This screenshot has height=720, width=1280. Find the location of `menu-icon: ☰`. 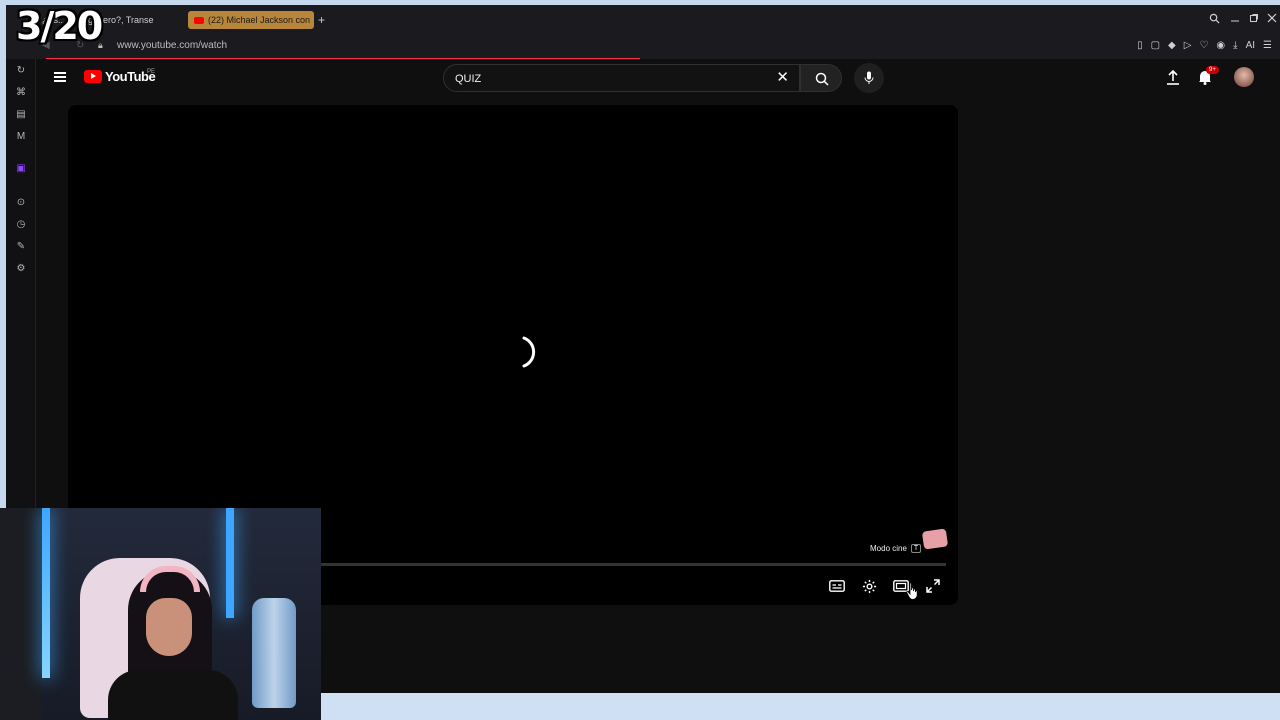

menu-icon: ☰ is located at coordinates (1267, 45).